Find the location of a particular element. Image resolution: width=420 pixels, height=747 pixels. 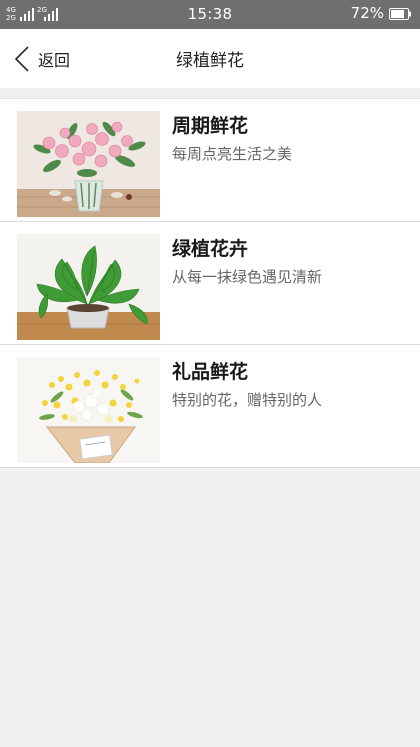

item-subtitle: 每周点亮生活之美 is located at coordinates (232, 154).